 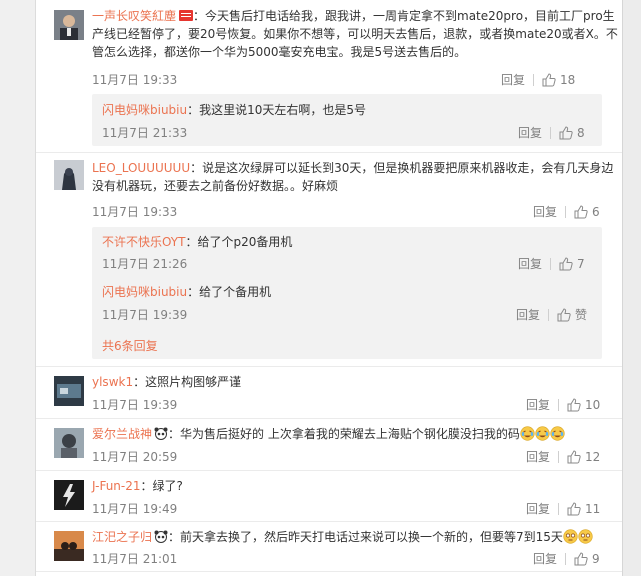 What do you see at coordinates (122, 537) in the screenshot?
I see `username-link: 江汜之子归` at bounding box center [122, 537].